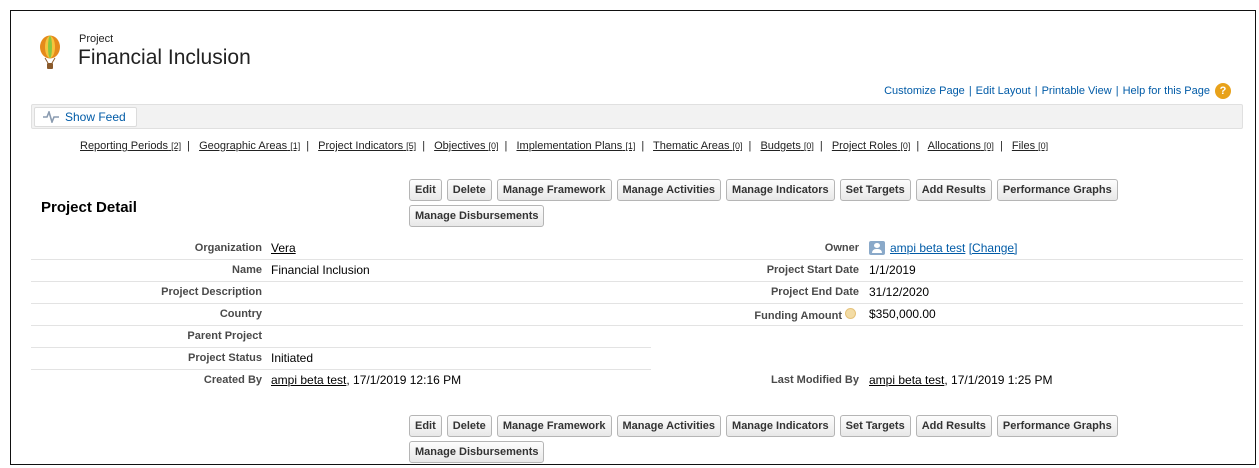 The width and height of the screenshot is (1259, 468). Describe the element at coordinates (367, 146) in the screenshot. I see `related-link-project-indicators: Project Indicators [5]` at that location.